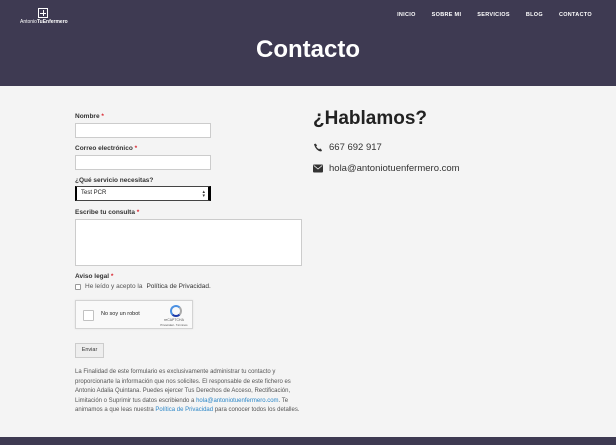 The image size is (616, 445). I want to click on phone-number: 667 692 917, so click(355, 147).